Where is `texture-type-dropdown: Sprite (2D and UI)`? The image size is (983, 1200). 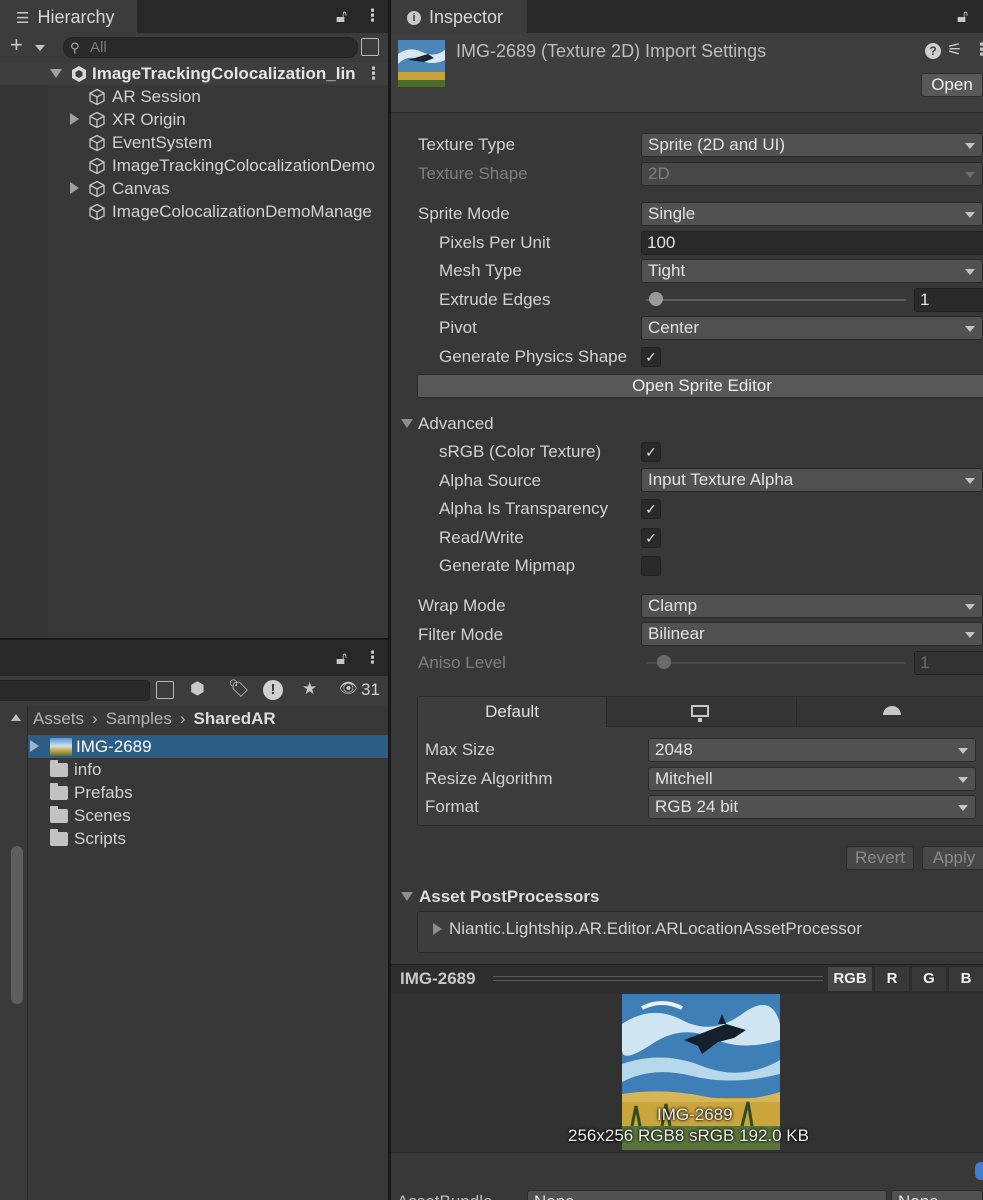 texture-type-dropdown: Sprite (2D and UI) is located at coordinates (812, 145).